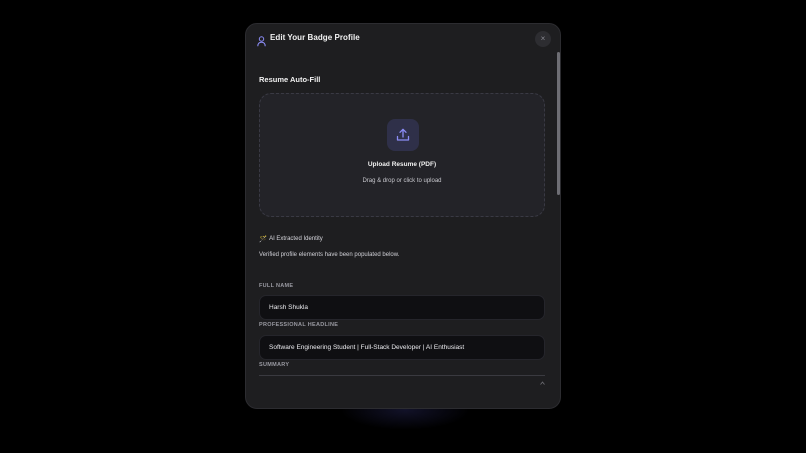 This screenshot has width=806, height=453. I want to click on upload-hint: Drag & drop or click to upload, so click(402, 181).